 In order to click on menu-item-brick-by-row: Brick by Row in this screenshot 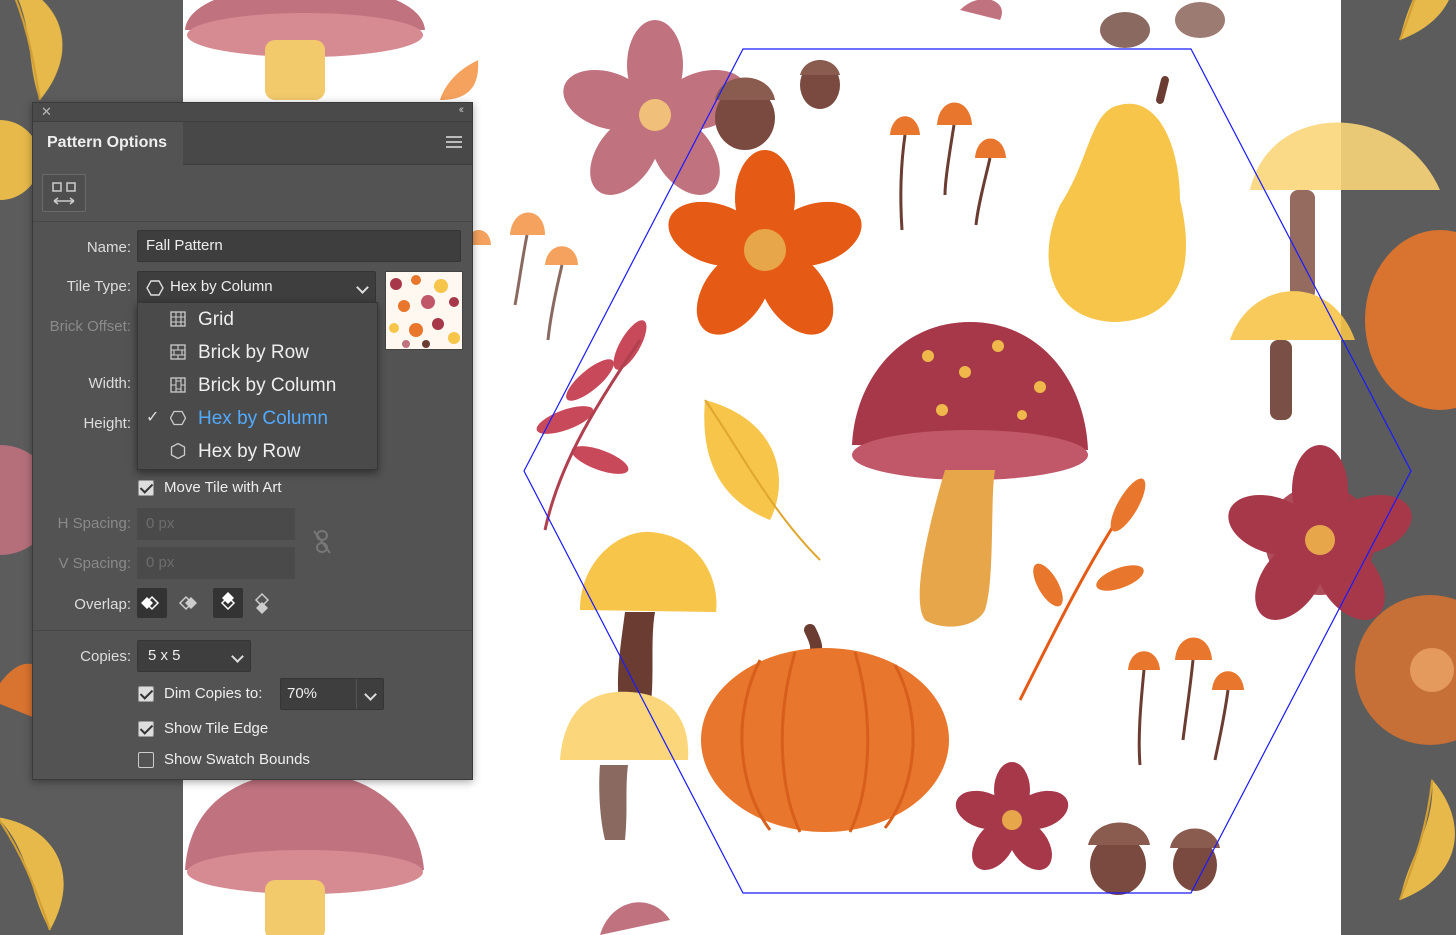, I will do `click(257, 352)`.